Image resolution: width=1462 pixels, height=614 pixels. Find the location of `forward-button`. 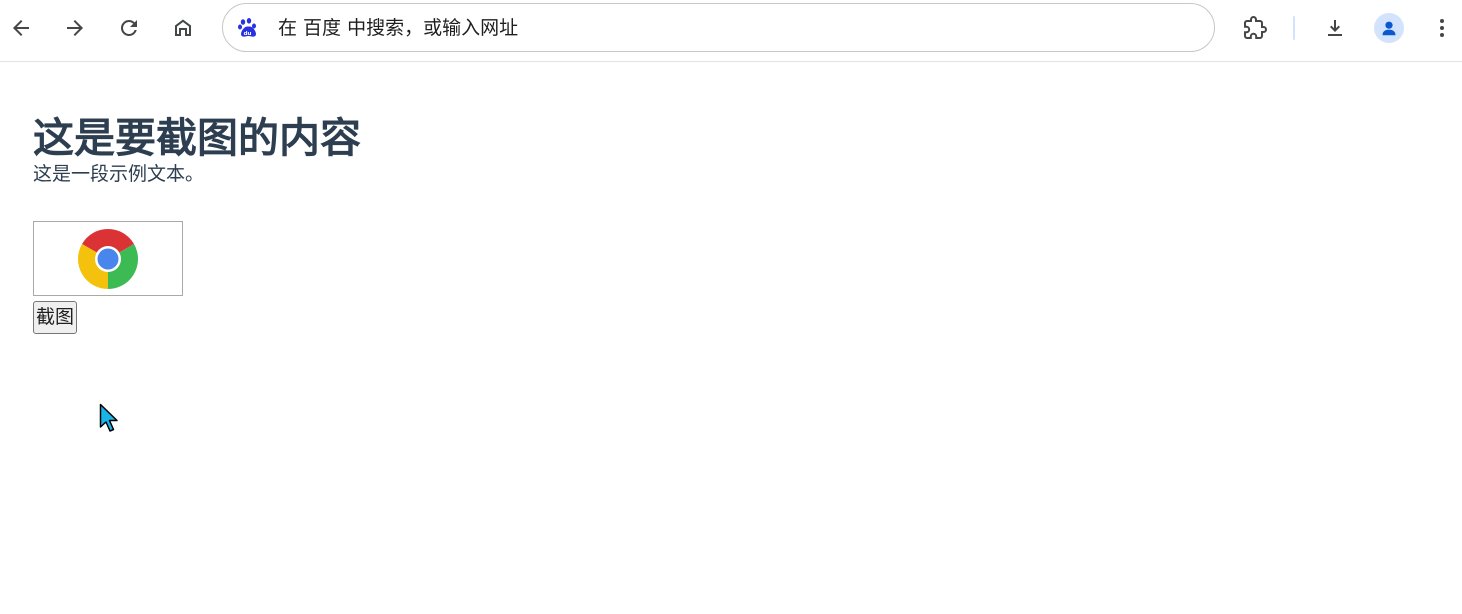

forward-button is located at coordinates (75, 28).